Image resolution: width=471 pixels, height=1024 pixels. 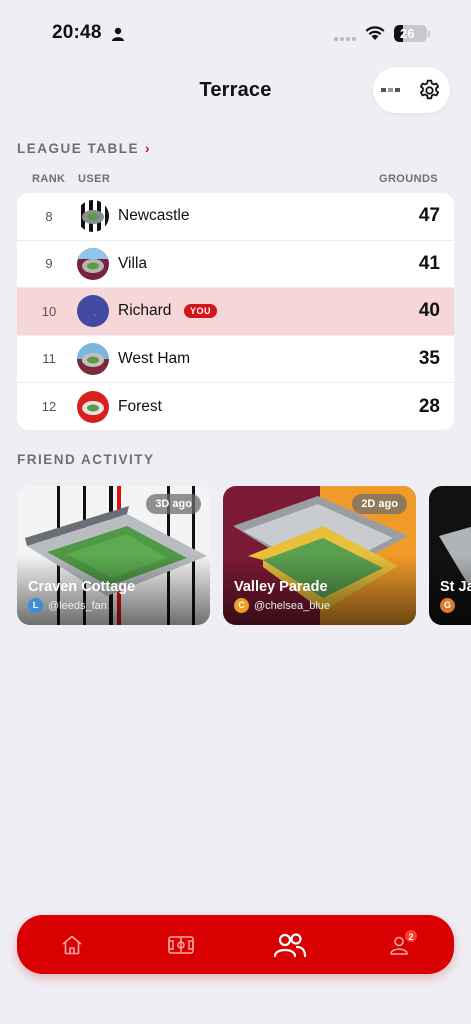 What do you see at coordinates (235, 944) in the screenshot?
I see `tab-bar: 2` at bounding box center [235, 944].